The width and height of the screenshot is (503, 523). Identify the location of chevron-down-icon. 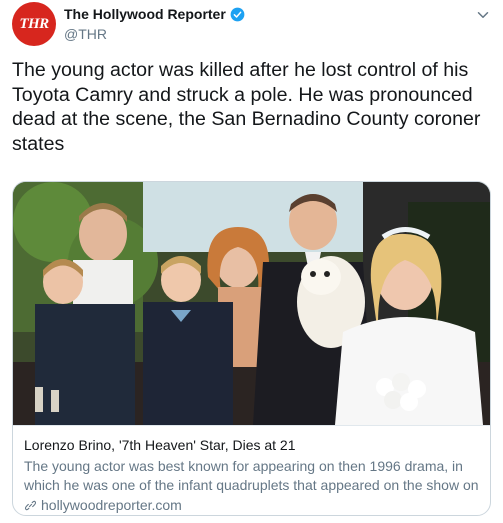
(483, 15).